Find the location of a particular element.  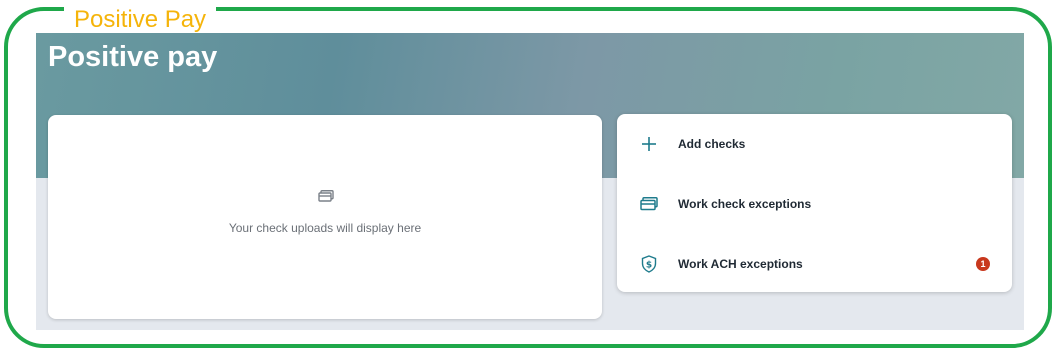

add-checks-button: Add checks is located at coordinates (814, 144).